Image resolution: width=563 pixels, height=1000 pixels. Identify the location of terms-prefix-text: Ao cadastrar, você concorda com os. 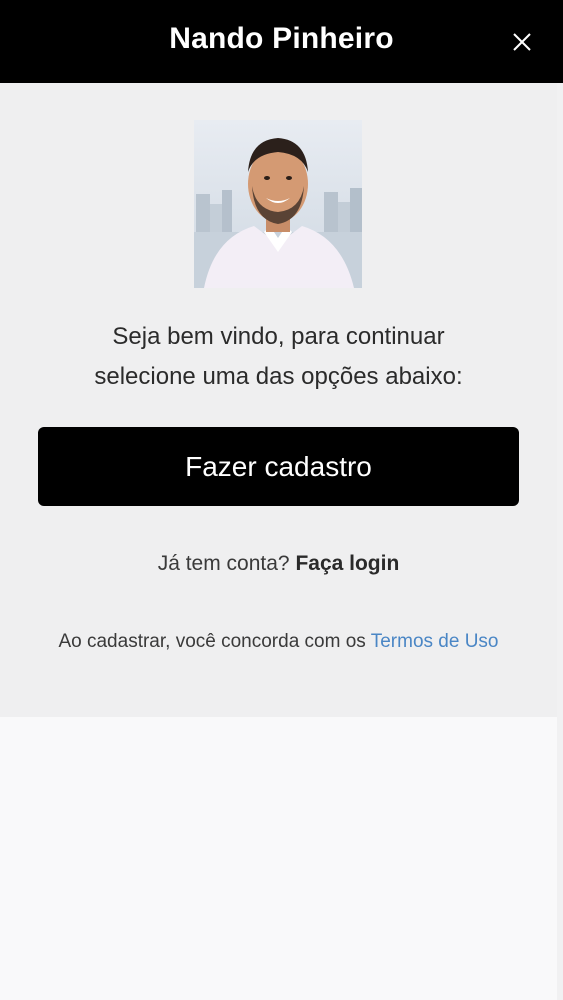
(212, 641).